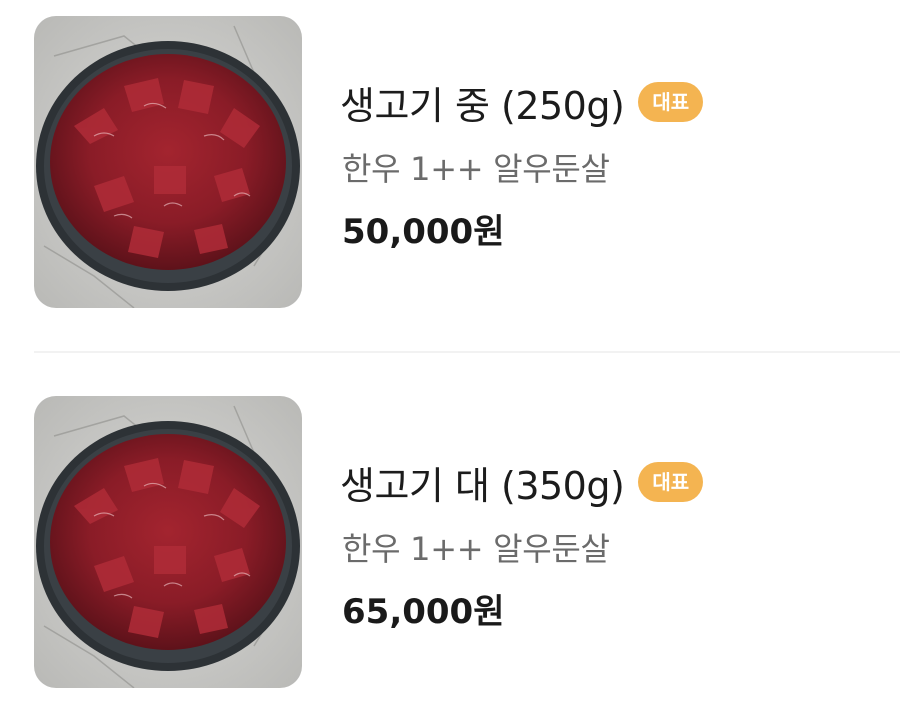  What do you see at coordinates (482, 105) in the screenshot?
I see `menu-item-title: 생고기 중 (250g)` at bounding box center [482, 105].